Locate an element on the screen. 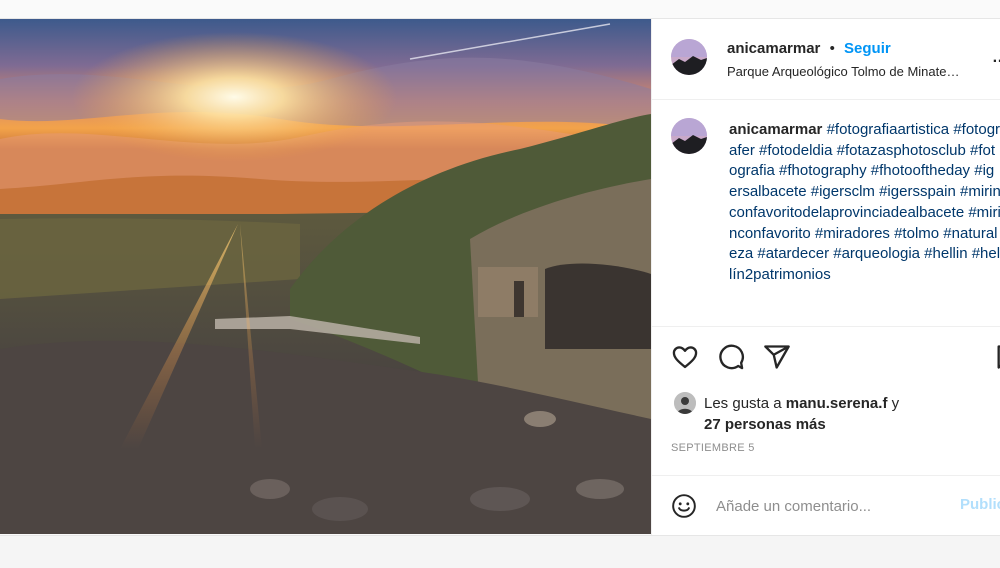 This screenshot has width=1000, height=568. hashtag-link: #fotografiaartistica is located at coordinates (888, 129).